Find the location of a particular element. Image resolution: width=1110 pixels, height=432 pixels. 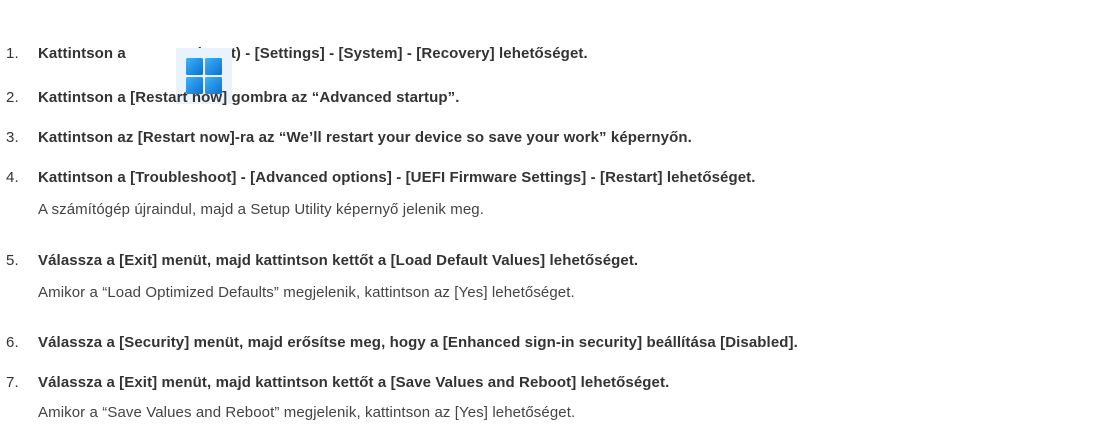

step-number: 4. is located at coordinates (12, 177).